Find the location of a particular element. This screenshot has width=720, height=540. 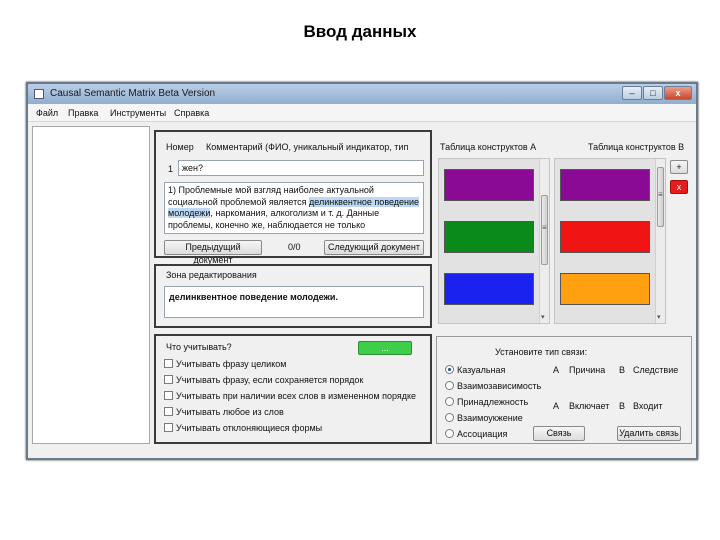

constructor-table-b: ≡ ▾ is located at coordinates (610, 241).